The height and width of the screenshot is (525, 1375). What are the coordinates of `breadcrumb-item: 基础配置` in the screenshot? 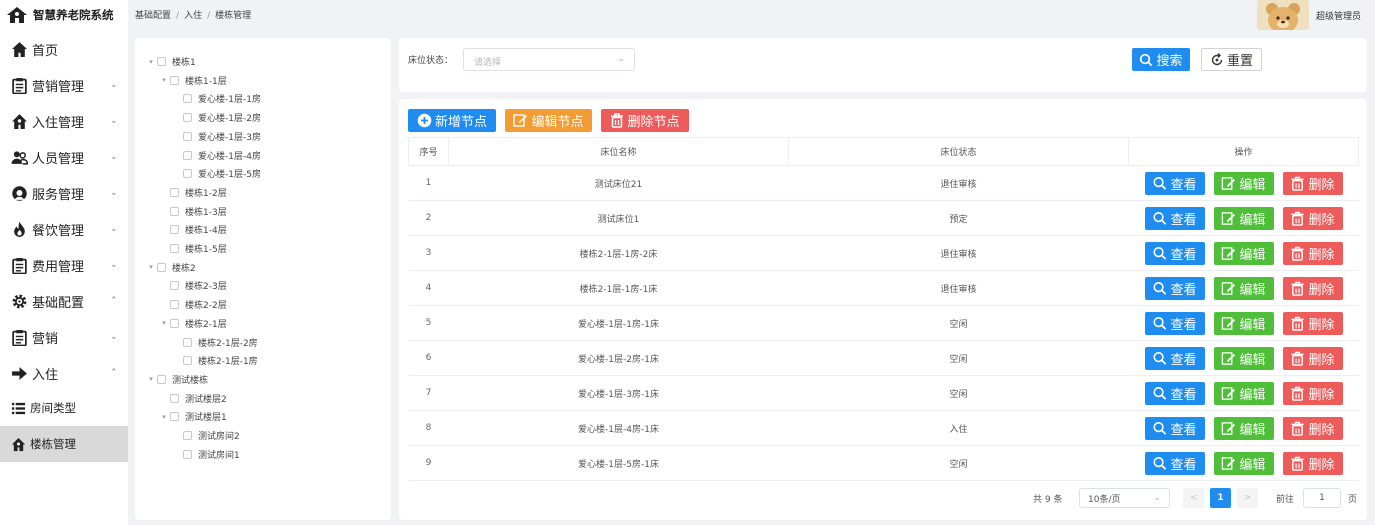 It's located at (153, 16).